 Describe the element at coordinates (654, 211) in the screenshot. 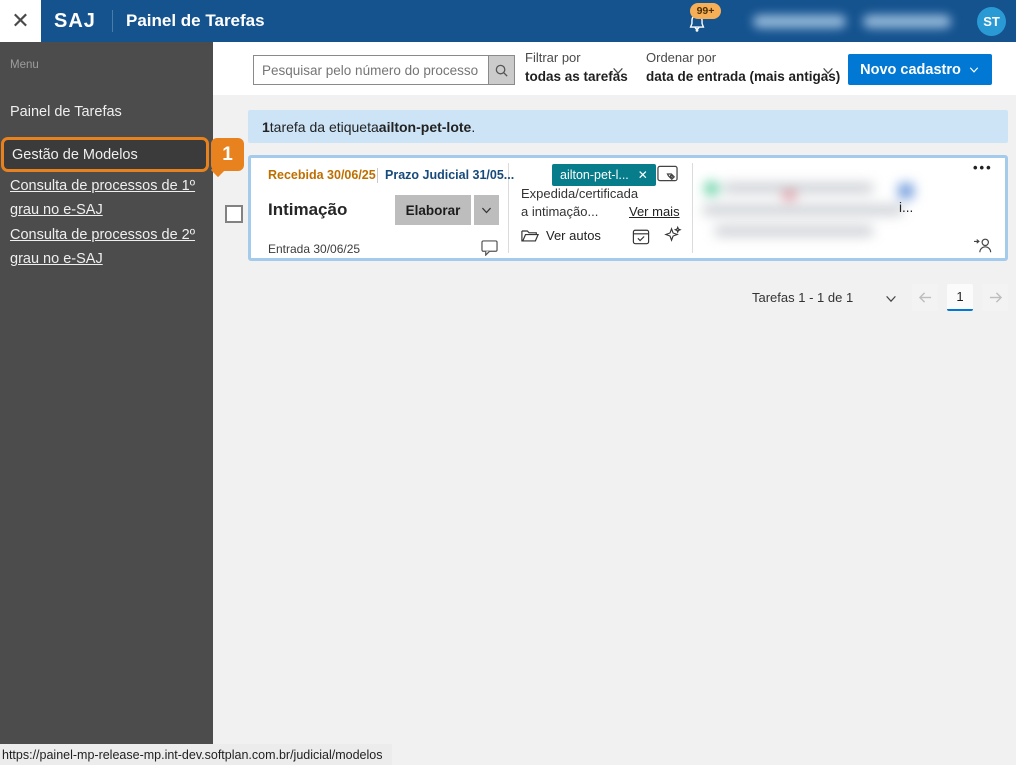

I see `ver-mais-link: Ver mais` at that location.